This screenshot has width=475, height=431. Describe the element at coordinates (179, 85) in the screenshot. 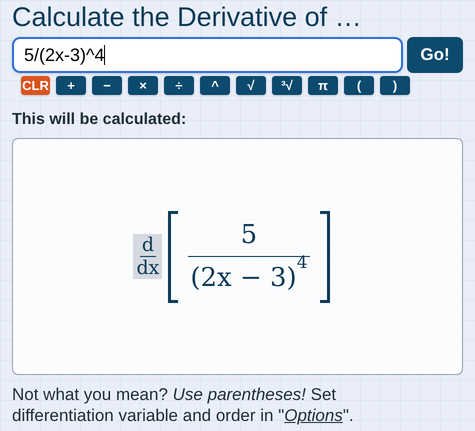

I see `keypad-key: ÷` at that location.